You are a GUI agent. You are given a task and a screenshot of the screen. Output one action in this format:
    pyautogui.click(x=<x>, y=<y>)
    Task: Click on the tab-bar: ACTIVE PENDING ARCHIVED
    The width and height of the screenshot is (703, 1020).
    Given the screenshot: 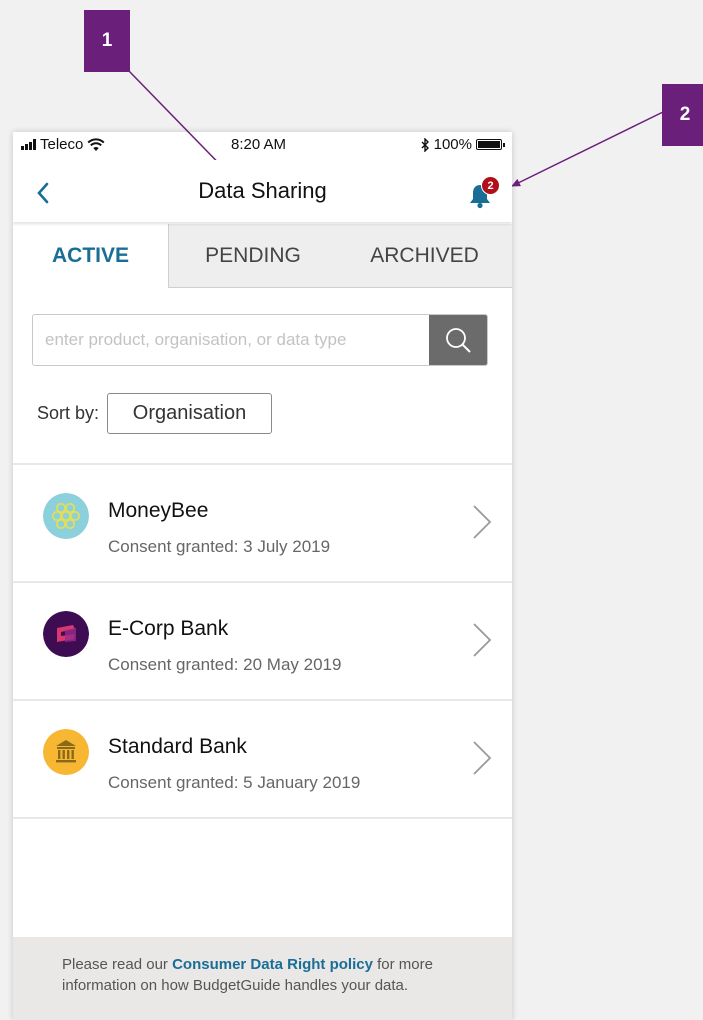 What is the action you would take?
    pyautogui.click(x=262, y=256)
    